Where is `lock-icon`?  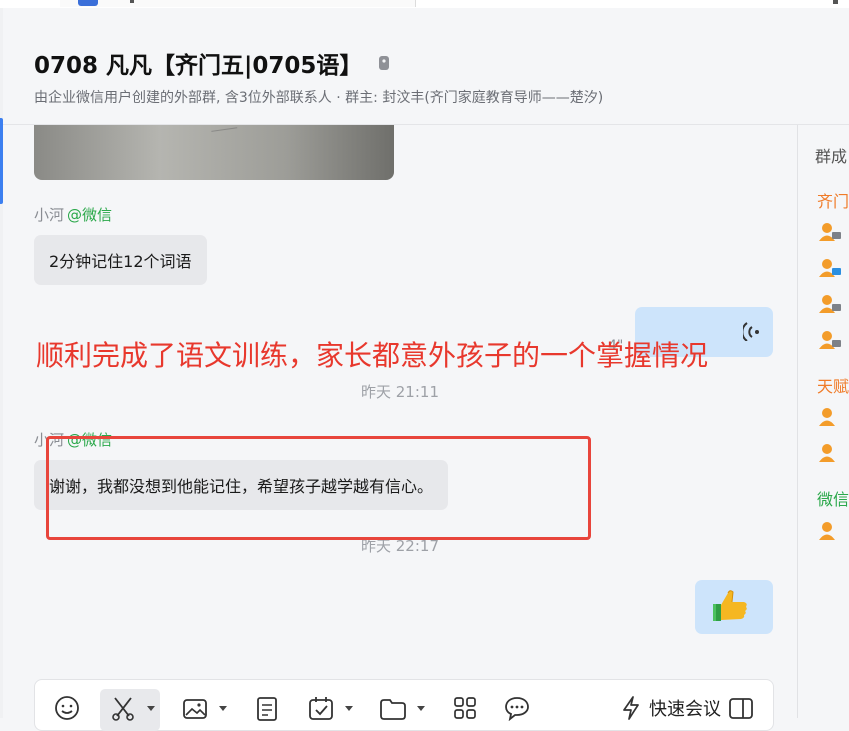
lock-icon is located at coordinates (384, 63).